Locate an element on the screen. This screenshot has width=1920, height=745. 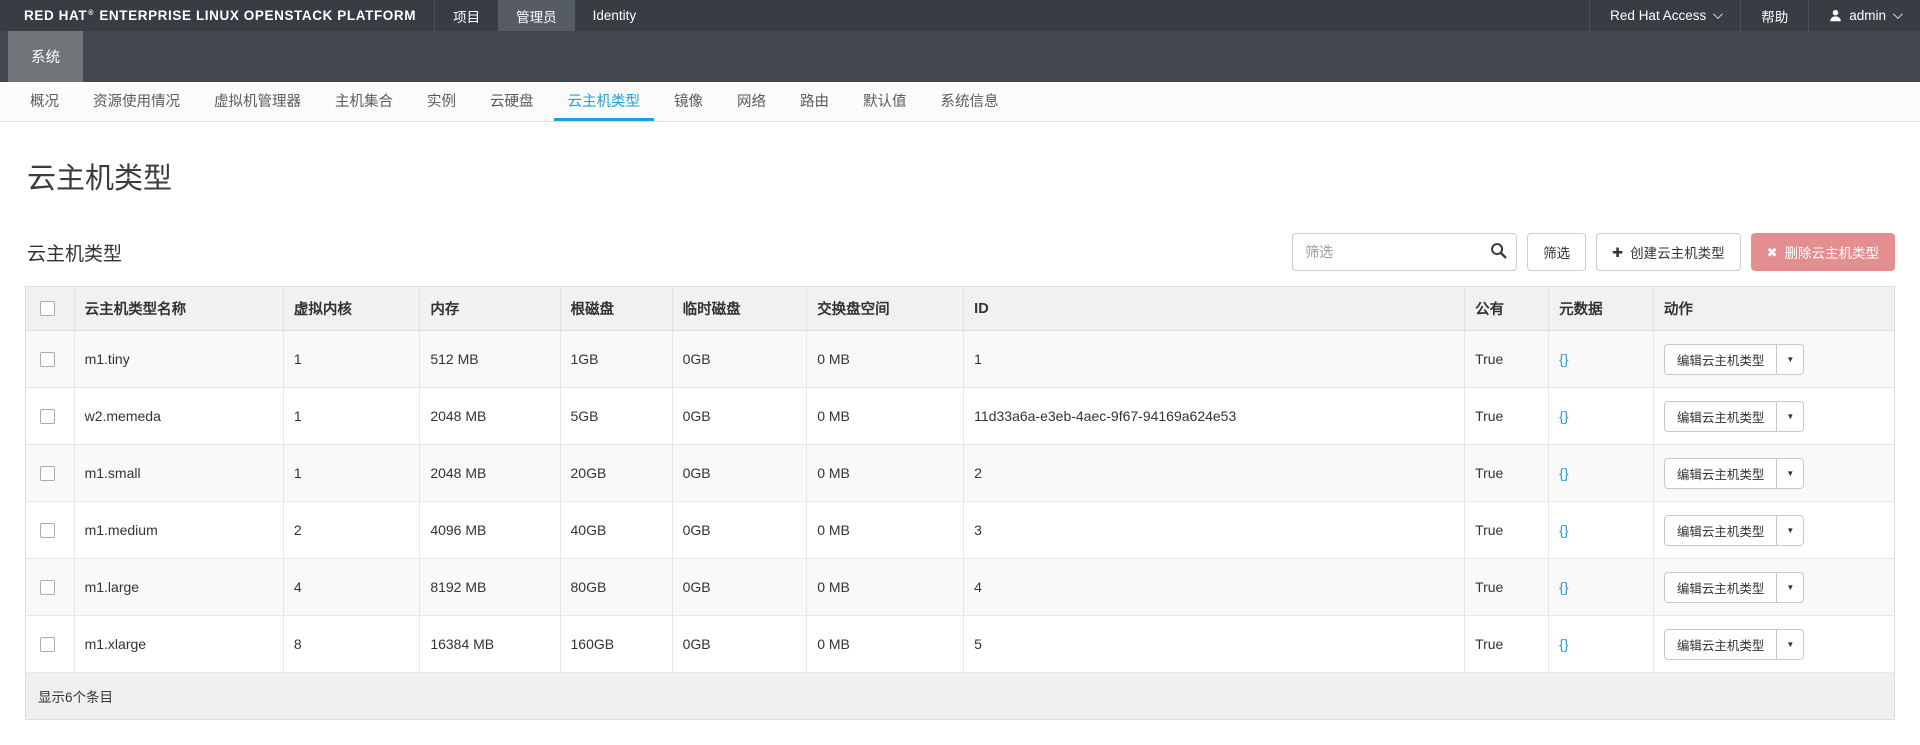
cell-vcpus: 4 is located at coordinates (352, 587).